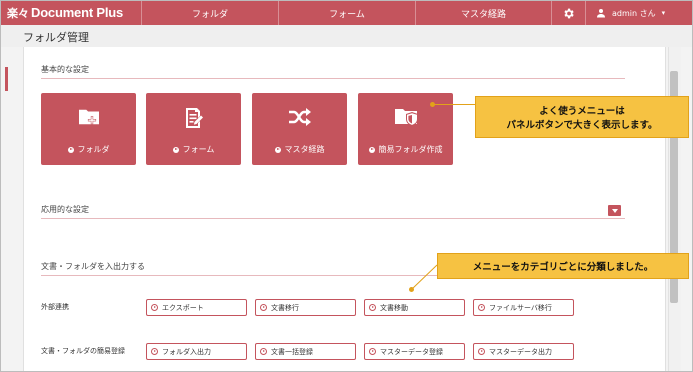  Describe the element at coordinates (520, 307) in the screenshot. I see `button-label: ファイルサーバ移行` at that location.